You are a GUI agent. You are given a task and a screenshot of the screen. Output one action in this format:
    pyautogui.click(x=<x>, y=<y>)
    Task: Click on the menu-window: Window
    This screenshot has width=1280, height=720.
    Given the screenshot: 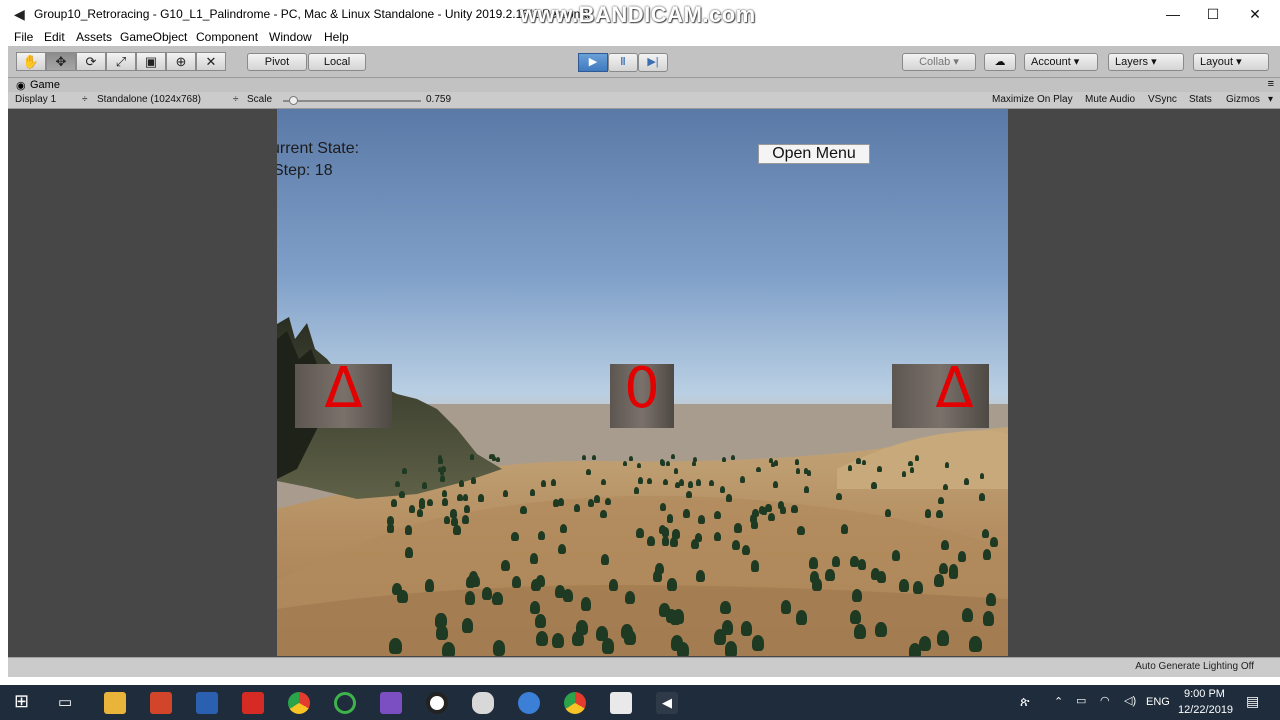 What is the action you would take?
    pyautogui.click(x=290, y=37)
    